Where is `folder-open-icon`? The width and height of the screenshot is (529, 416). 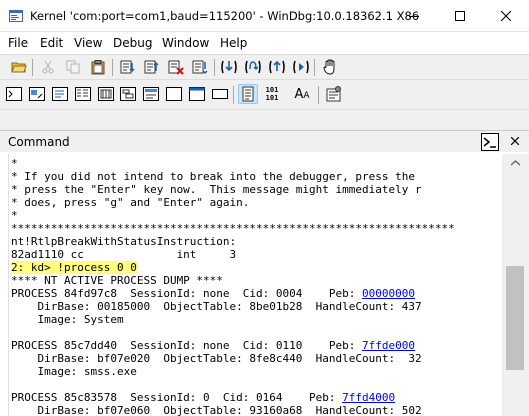
folder-open-icon is located at coordinates (19, 67).